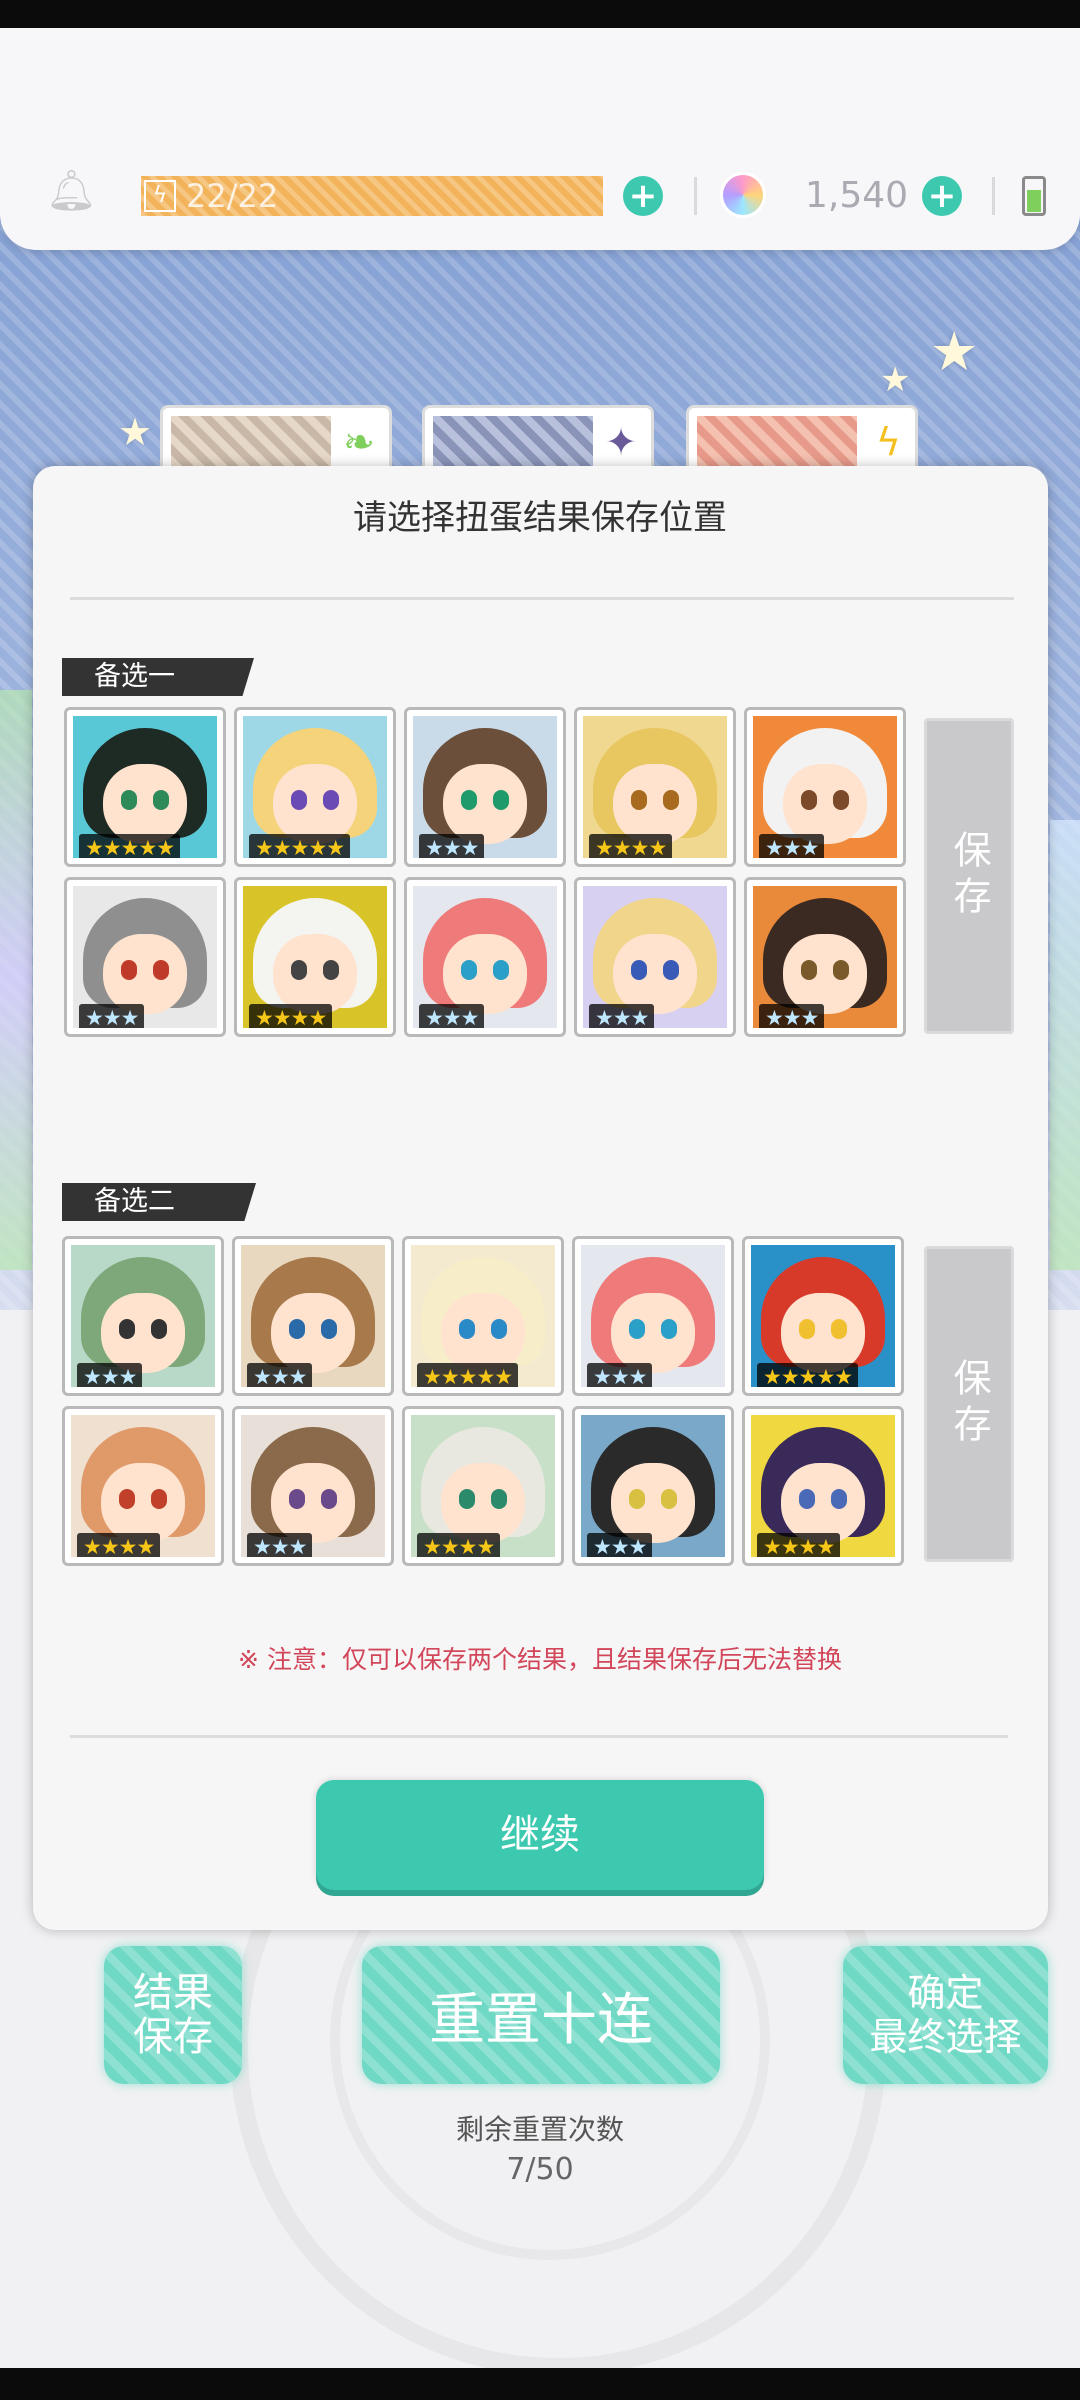 The height and width of the screenshot is (2400, 1080). What do you see at coordinates (71, 191) in the screenshot?
I see `notification-bell-icon: 🔔︎` at bounding box center [71, 191].